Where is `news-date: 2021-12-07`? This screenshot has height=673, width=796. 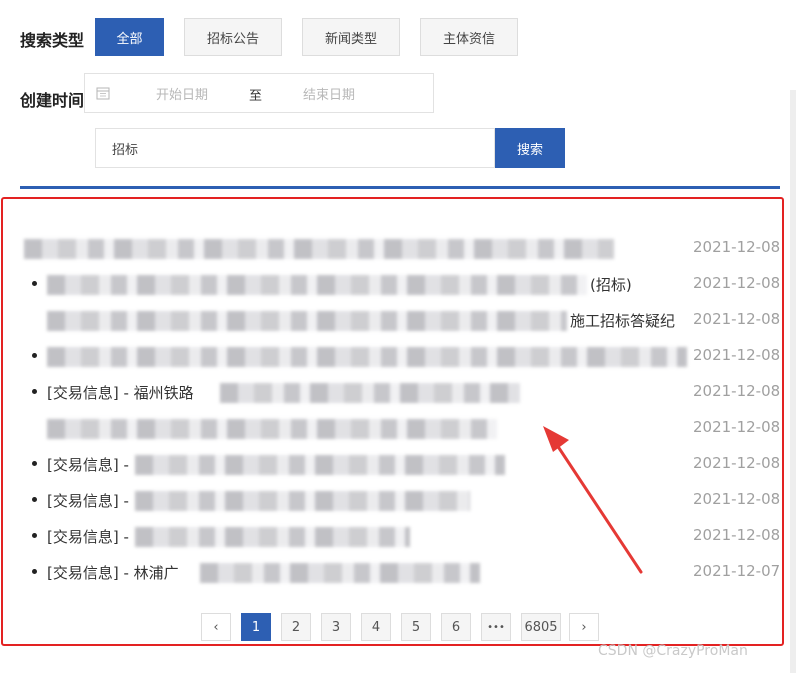
news-date: 2021-12-07 is located at coordinates (737, 571).